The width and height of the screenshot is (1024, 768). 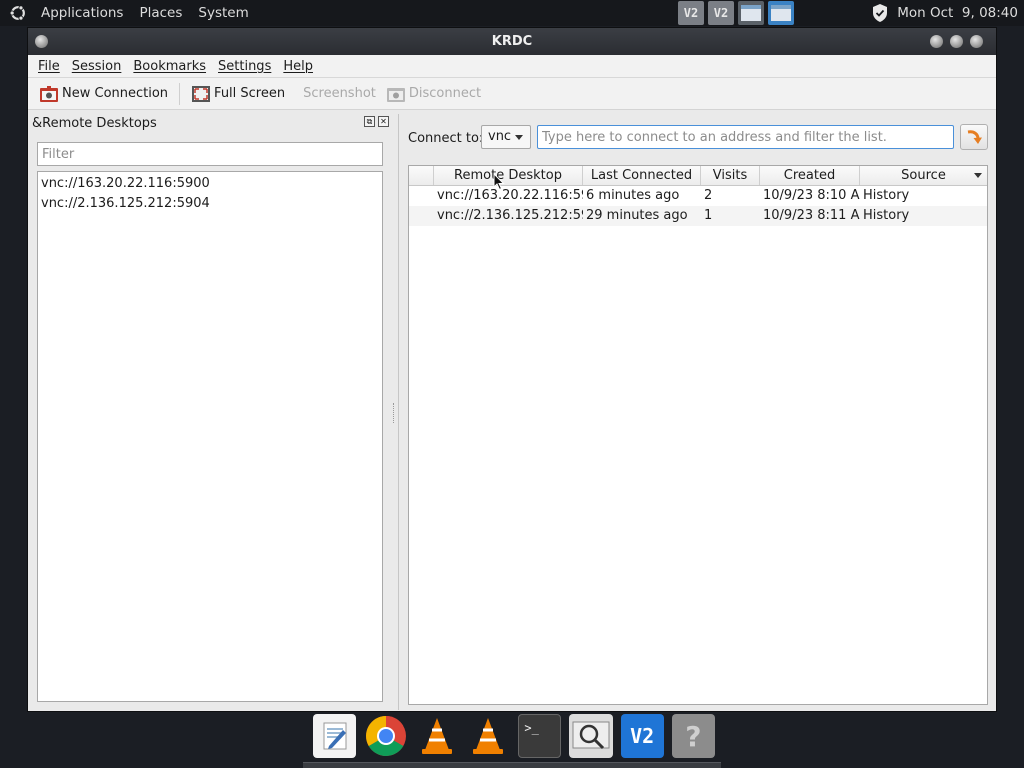 I want to click on cell-created: 10/9/23 8:11 AM, so click(x=811, y=215).